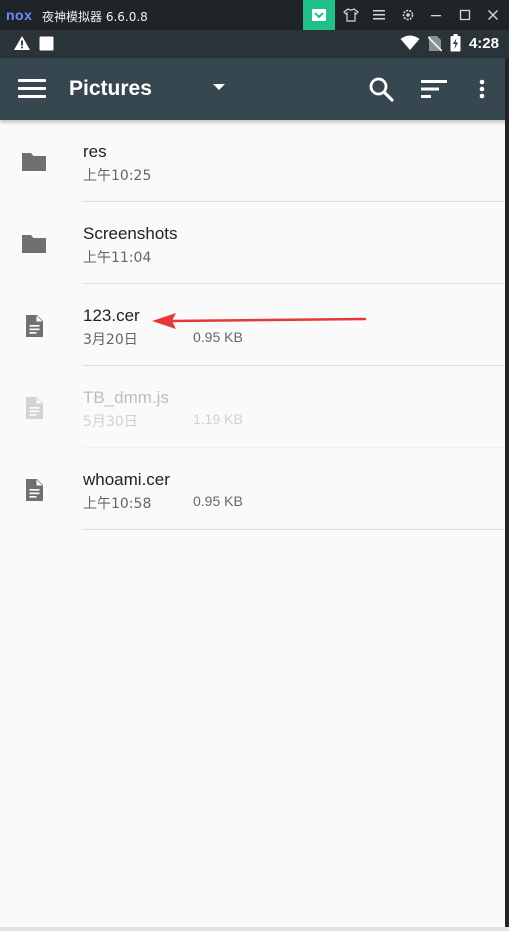 The image size is (509, 931). I want to click on file-row-123-cer: 123.cer 3月20日 0.95 KB, so click(252, 325).